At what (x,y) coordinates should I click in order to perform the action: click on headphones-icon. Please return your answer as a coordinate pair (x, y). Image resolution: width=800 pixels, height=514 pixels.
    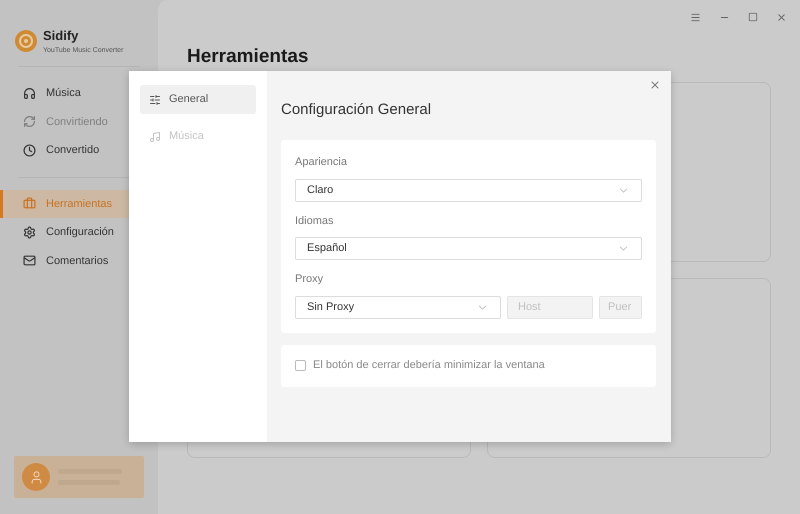
    Looking at the image, I should click on (29, 93).